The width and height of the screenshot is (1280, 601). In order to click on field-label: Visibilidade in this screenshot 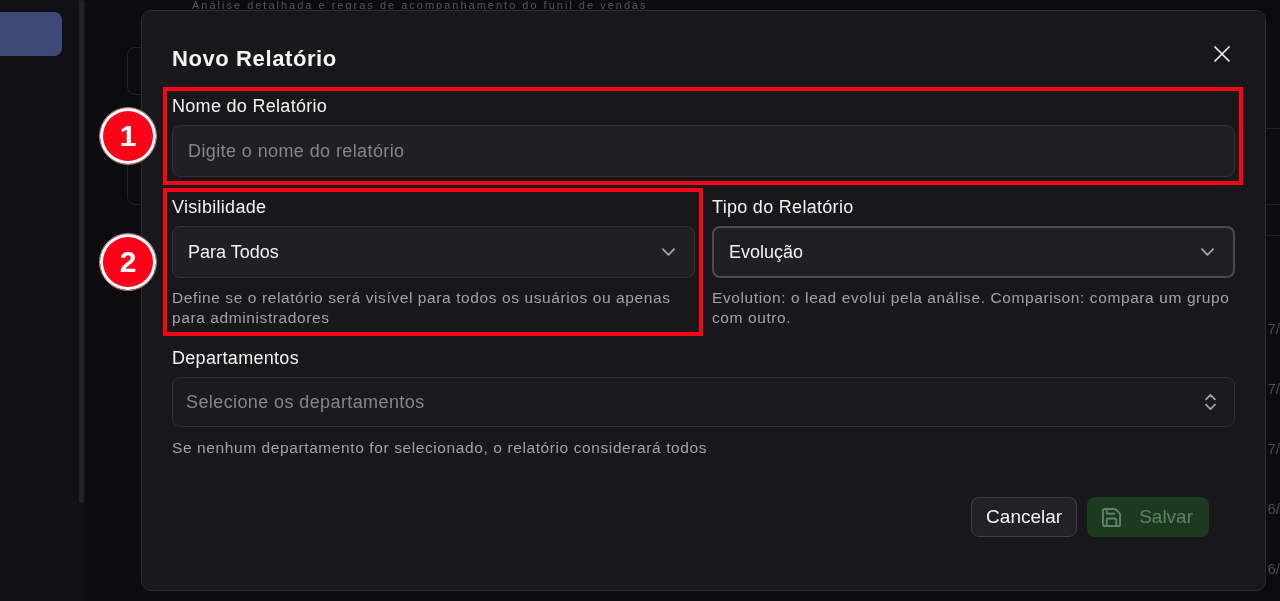, I will do `click(219, 207)`.